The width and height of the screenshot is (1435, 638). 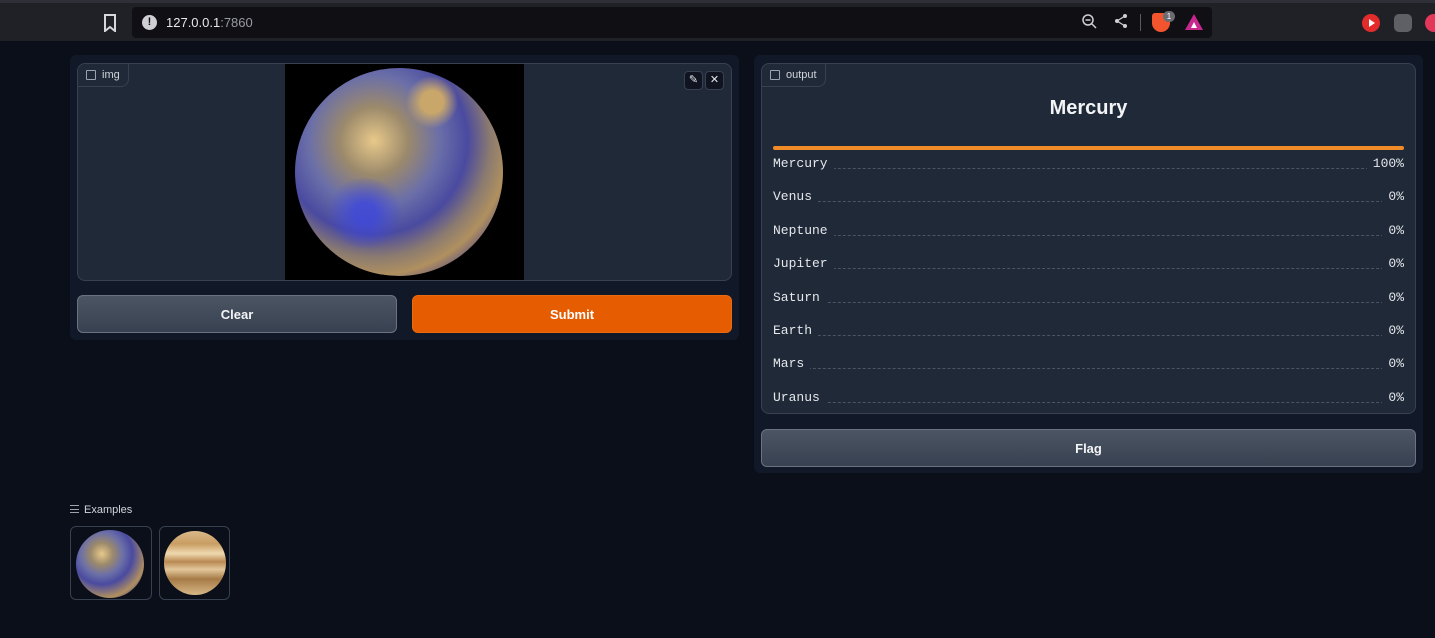 I want to click on edit-icon: ✎, so click(x=693, y=80).